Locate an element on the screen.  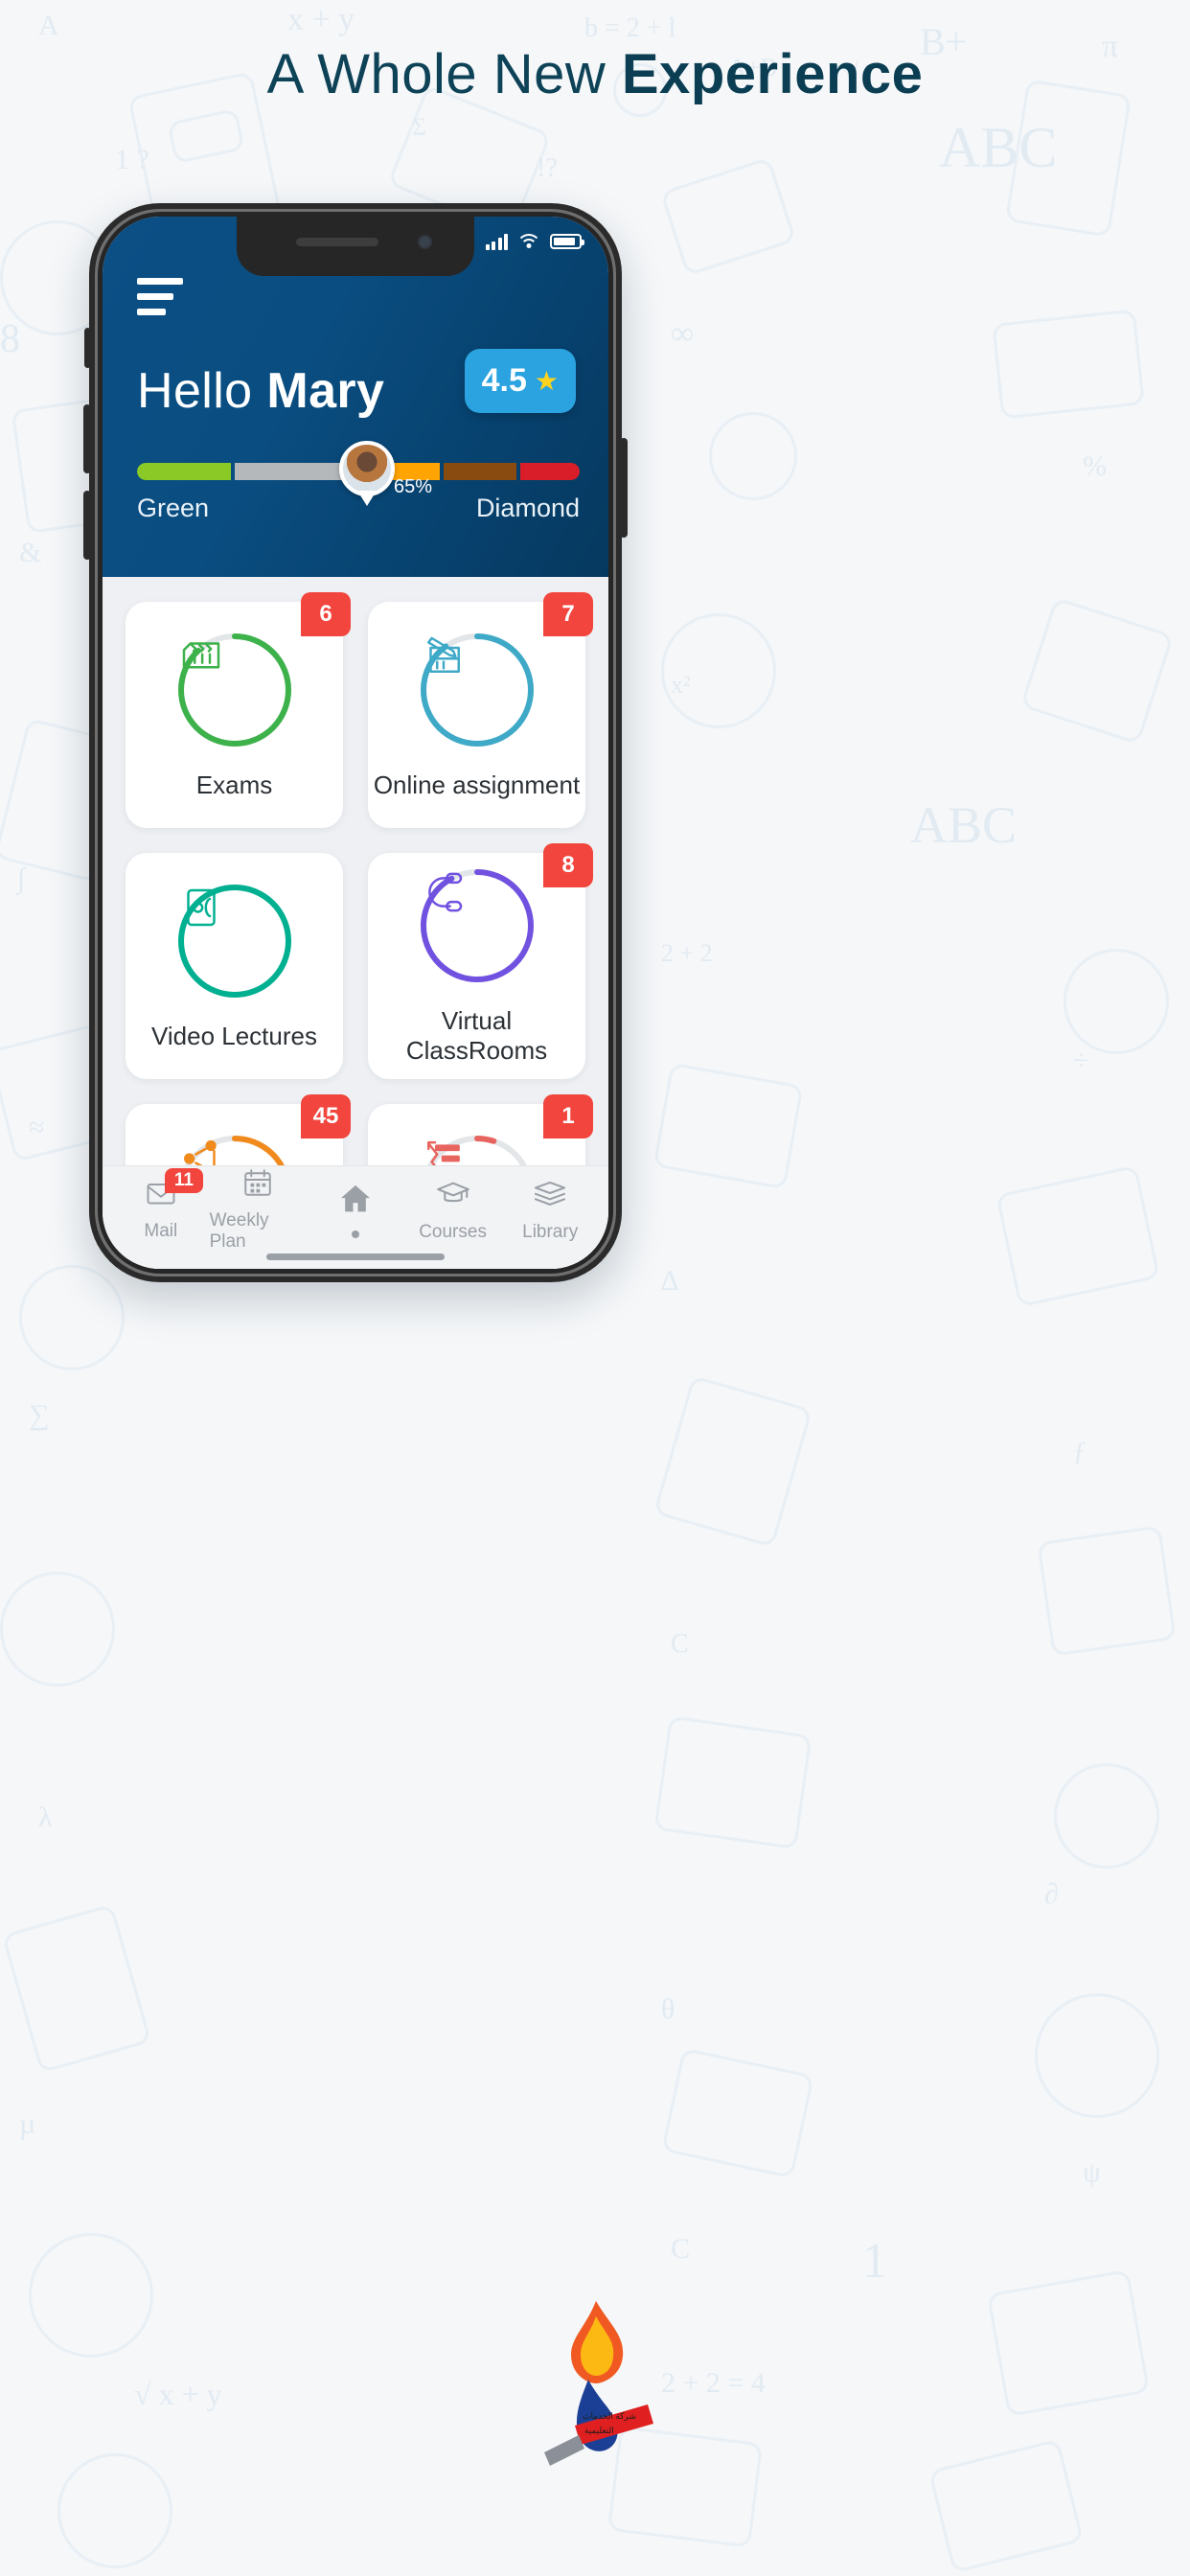
tab-badge: 11 is located at coordinates (183, 1180).